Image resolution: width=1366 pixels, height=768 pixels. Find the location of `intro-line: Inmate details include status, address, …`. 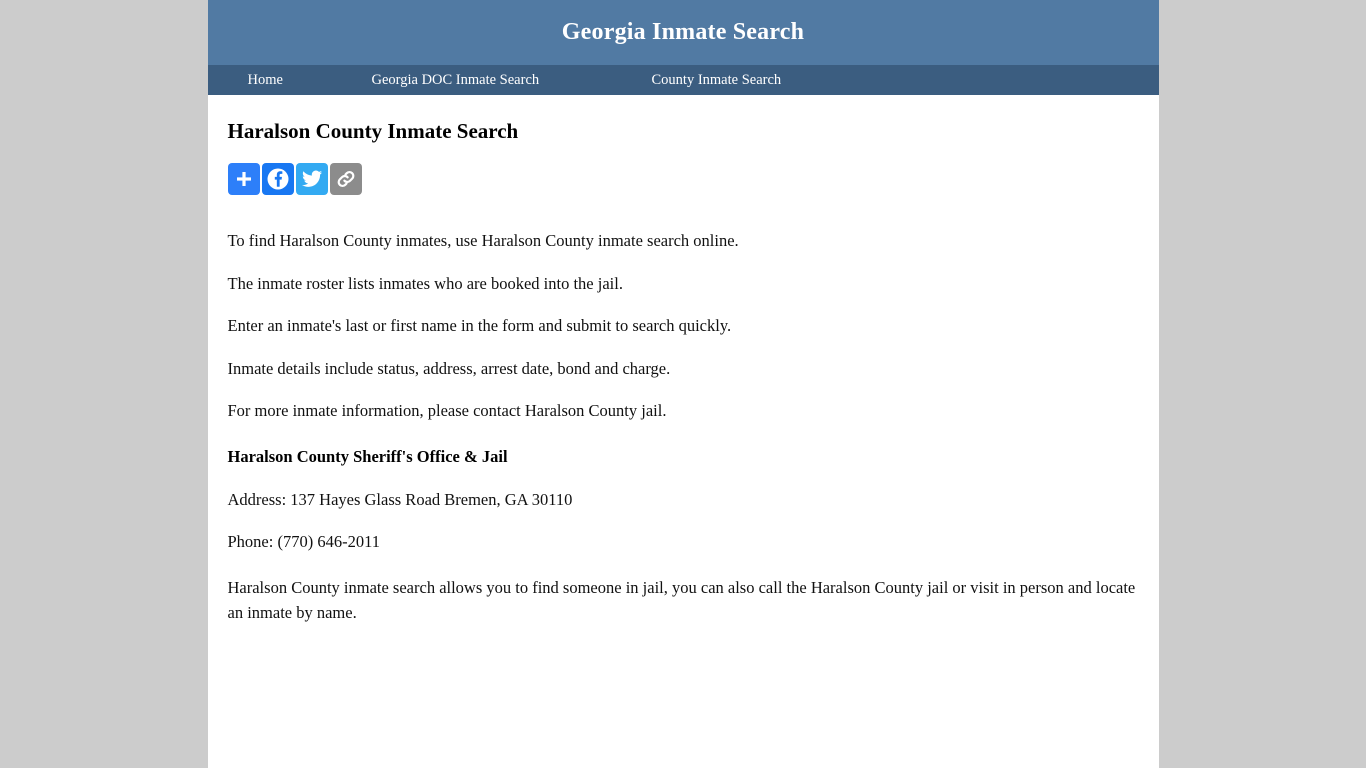

intro-line: Inmate details include status, address, … is located at coordinates (449, 368).